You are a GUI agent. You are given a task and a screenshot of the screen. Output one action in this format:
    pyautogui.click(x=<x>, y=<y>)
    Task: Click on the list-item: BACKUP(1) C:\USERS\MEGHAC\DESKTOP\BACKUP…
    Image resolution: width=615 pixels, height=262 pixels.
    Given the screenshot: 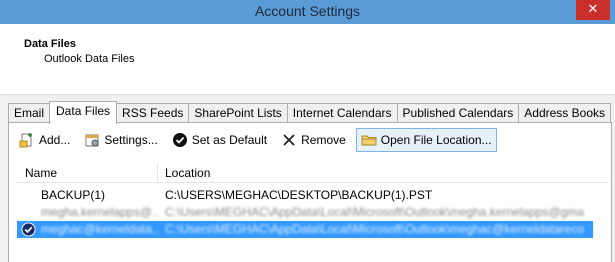 What is the action you would take?
    pyautogui.click(x=305, y=195)
    